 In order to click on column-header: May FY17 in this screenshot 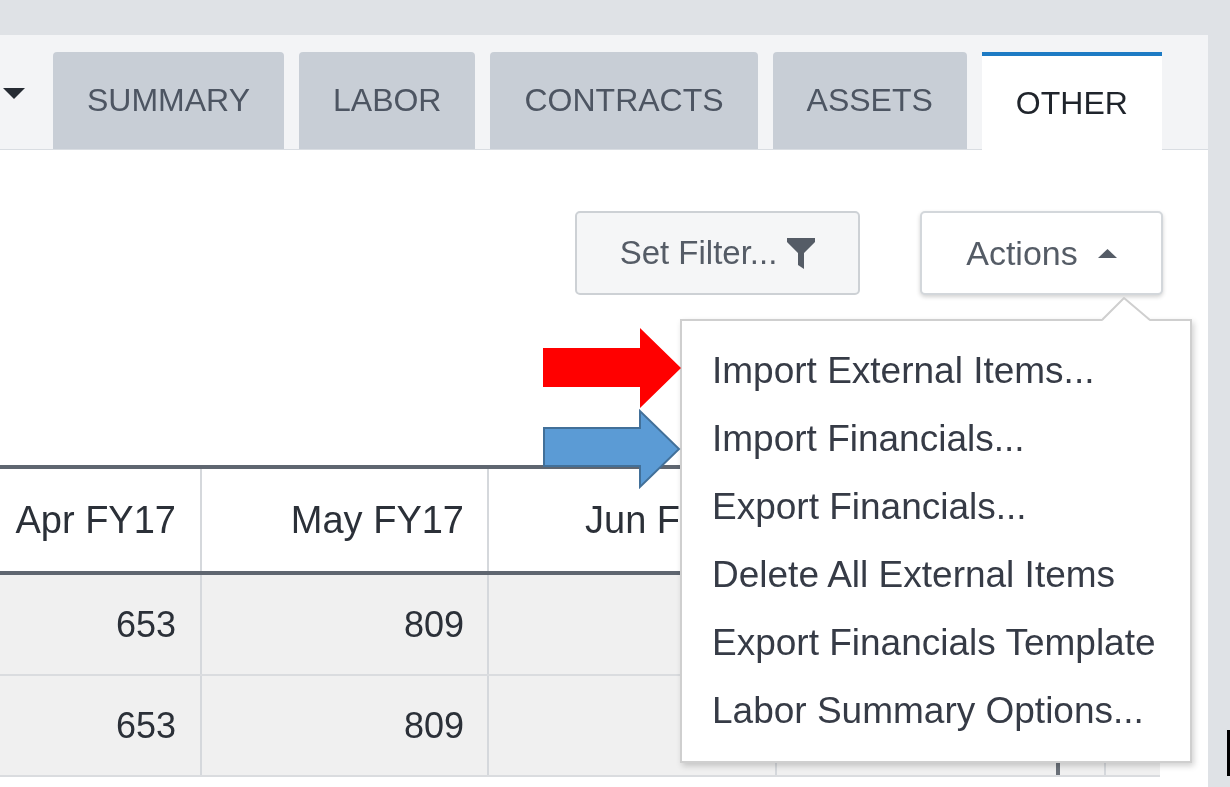, I will do `click(377, 520)`.